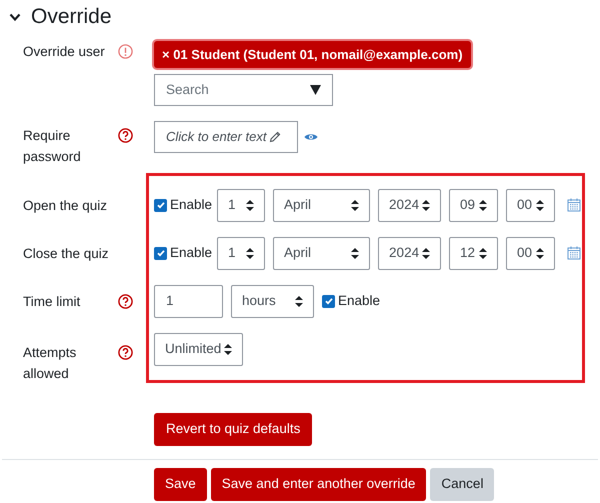  Describe the element at coordinates (15, 17) in the screenshot. I see `chevron-icon` at that location.